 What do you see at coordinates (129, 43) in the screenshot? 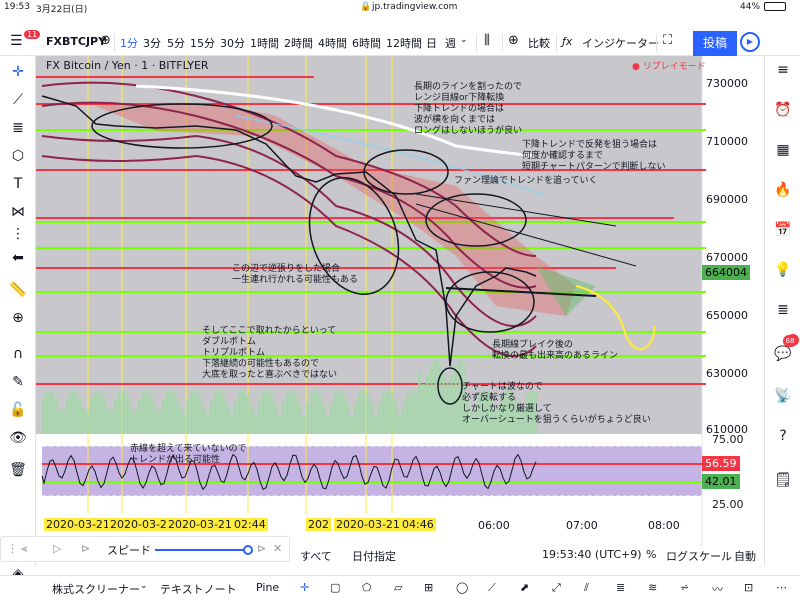
I see `interval-1m: 1分` at bounding box center [129, 43].